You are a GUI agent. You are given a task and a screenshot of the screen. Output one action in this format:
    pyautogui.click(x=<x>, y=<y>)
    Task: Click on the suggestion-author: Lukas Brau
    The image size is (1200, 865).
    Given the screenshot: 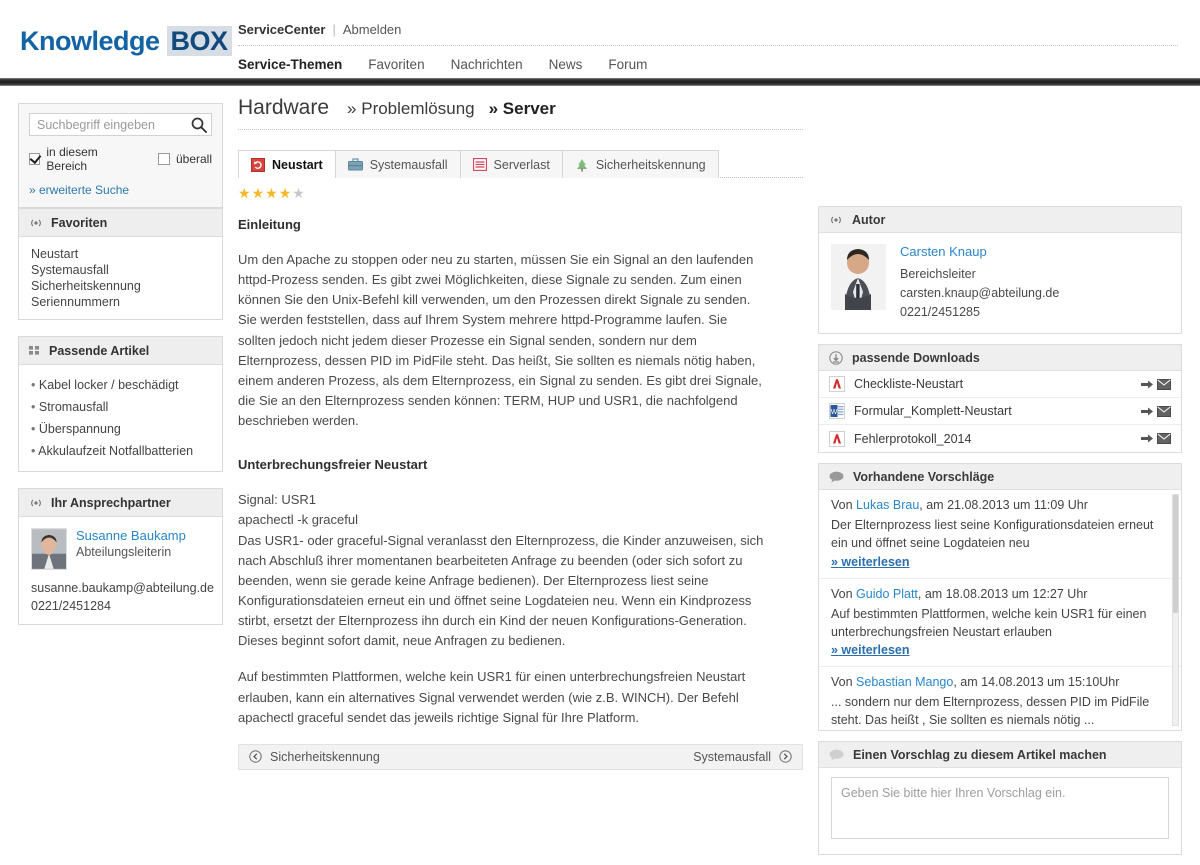 What is the action you would take?
    pyautogui.click(x=887, y=505)
    